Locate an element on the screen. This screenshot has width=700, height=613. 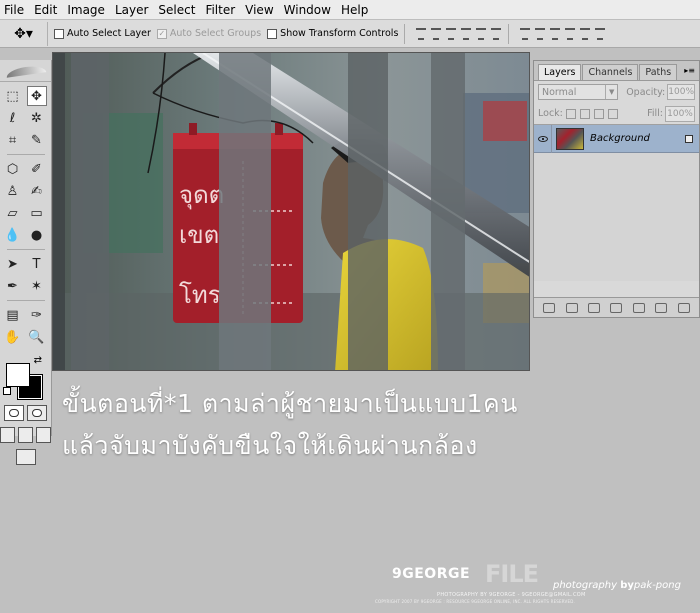
zoom-tool-icon: 🔍 is located at coordinates (37, 337).